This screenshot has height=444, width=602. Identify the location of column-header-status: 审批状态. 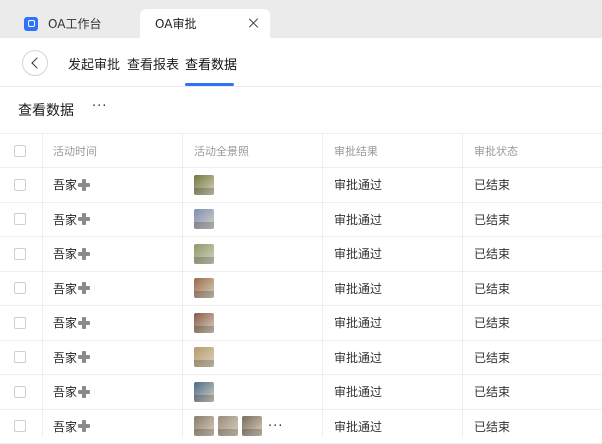
(496, 150).